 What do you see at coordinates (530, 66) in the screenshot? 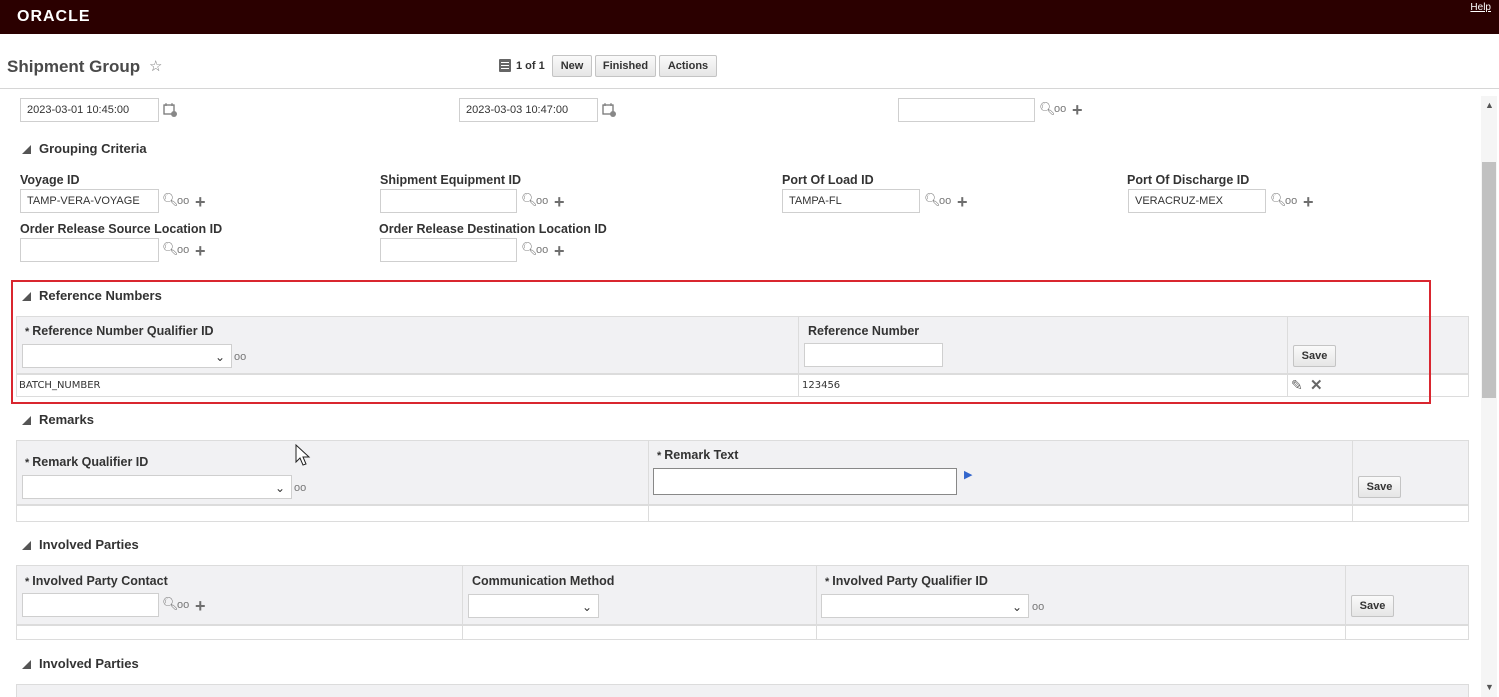
I see `pager-text: 1 of 1` at bounding box center [530, 66].